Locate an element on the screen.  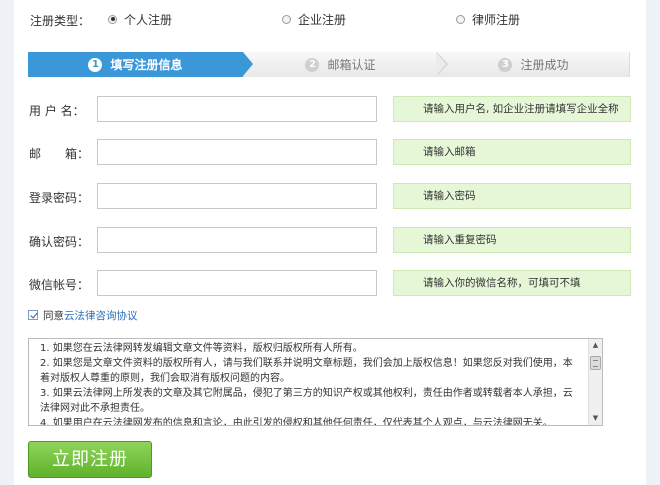
radio-personal-label: 个人注册 is located at coordinates (148, 19).